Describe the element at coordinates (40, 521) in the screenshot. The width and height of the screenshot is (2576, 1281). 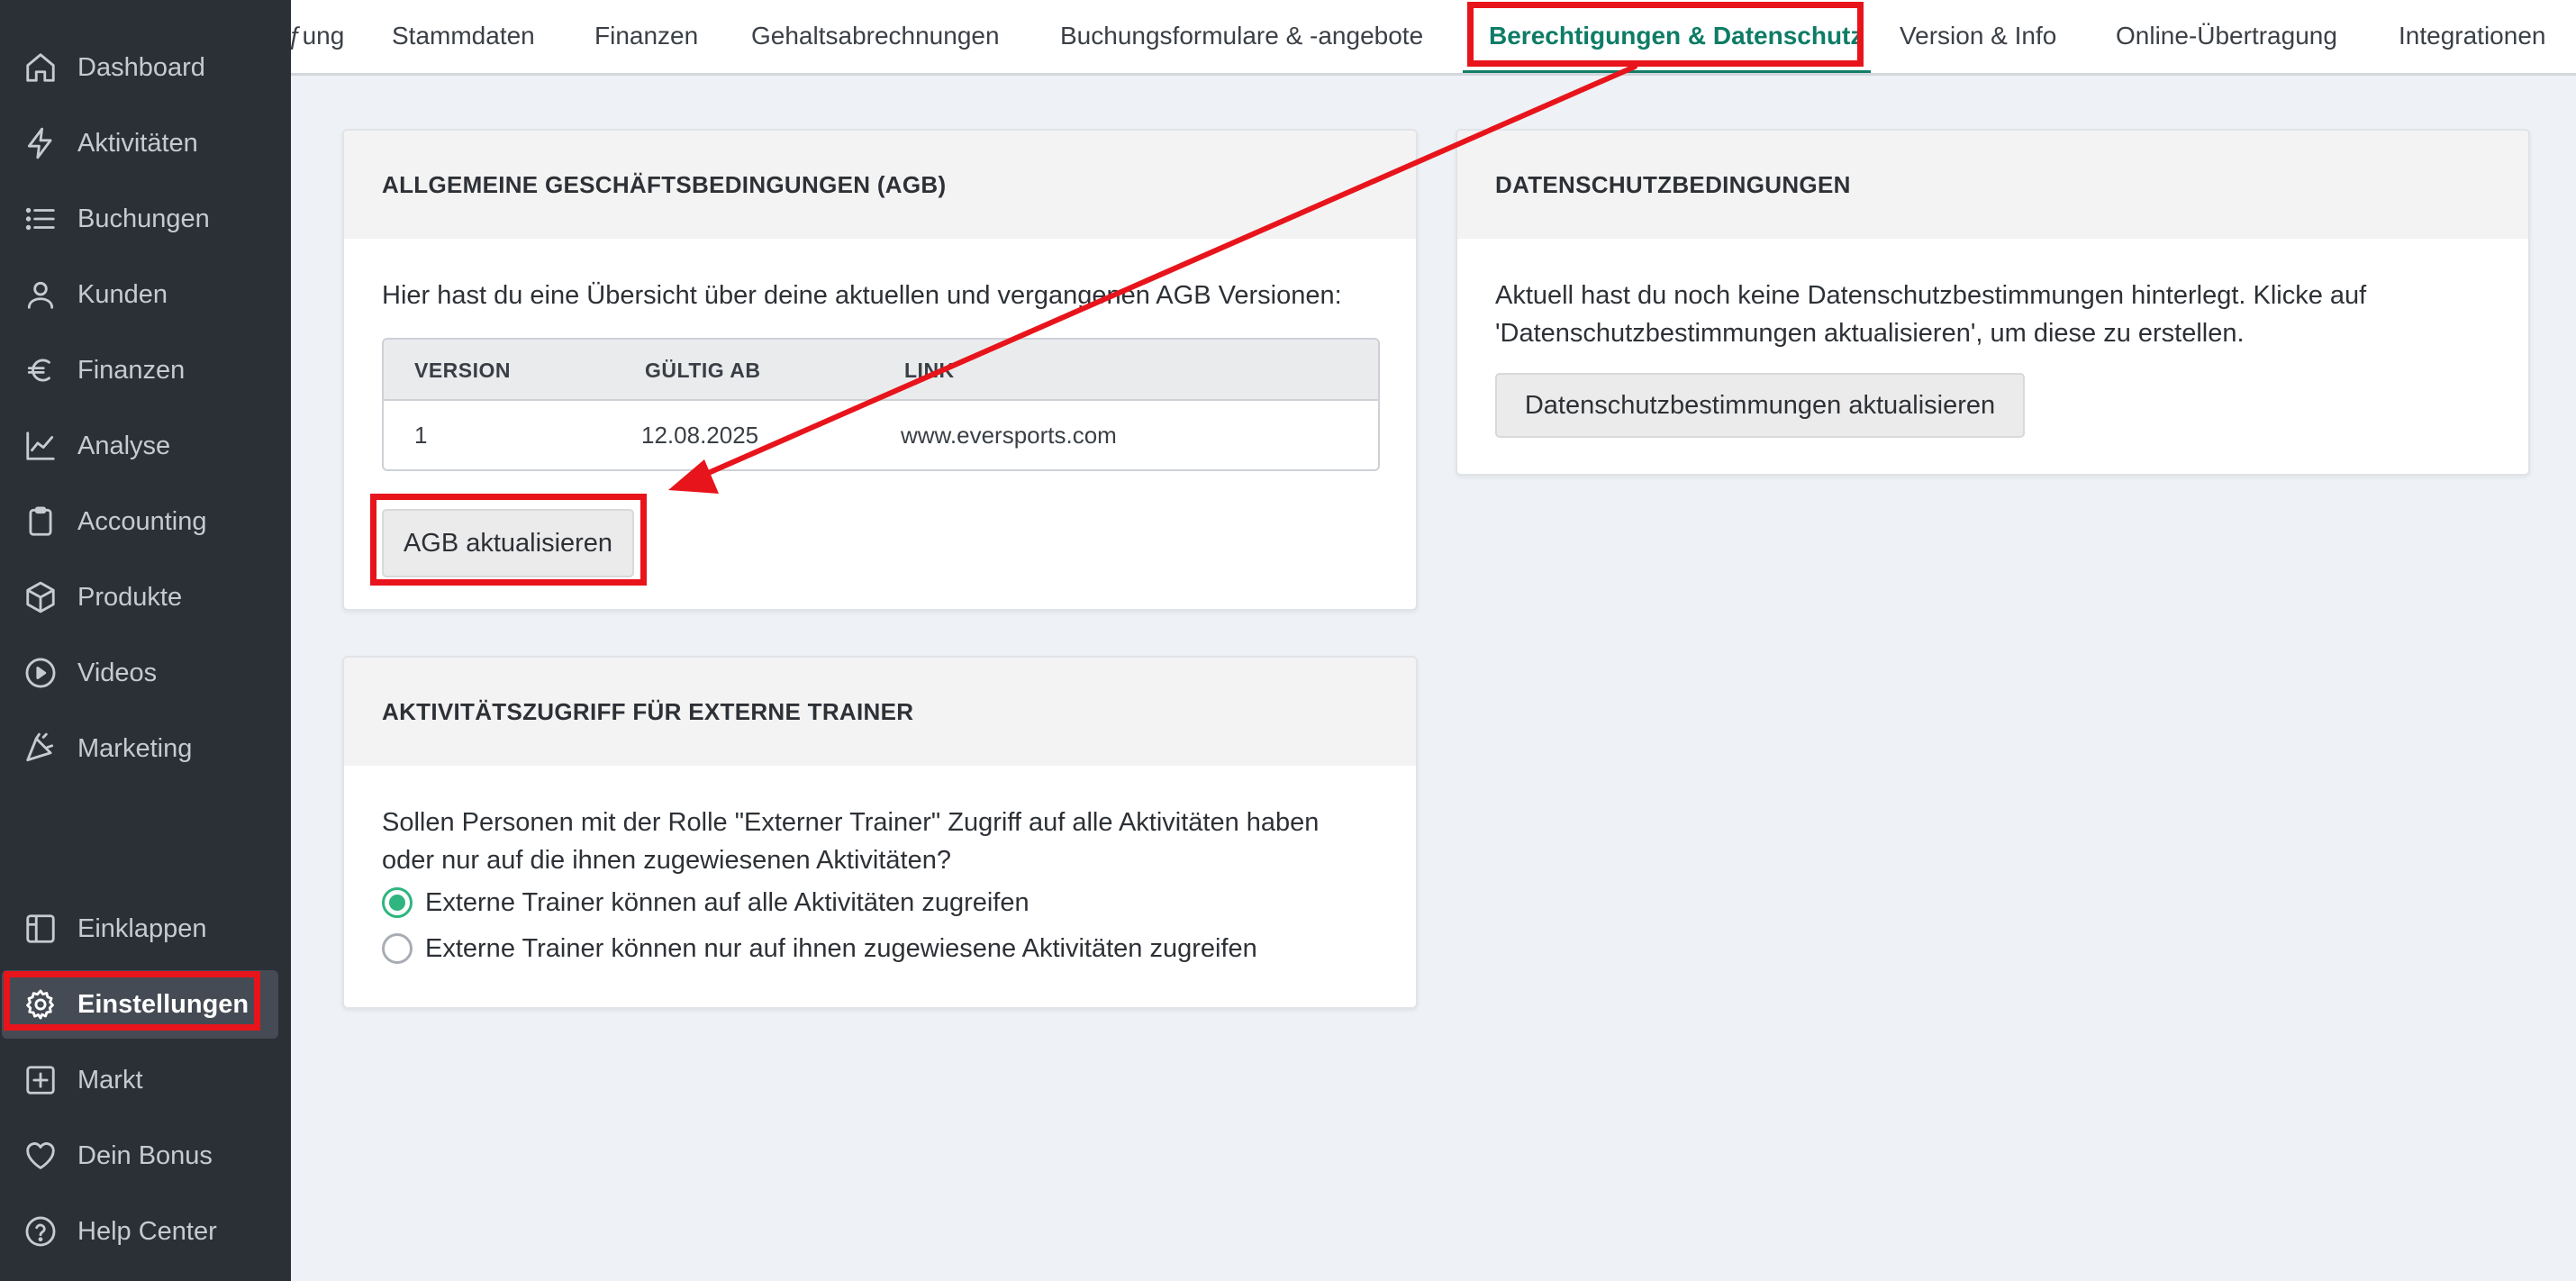
I see `clipboard-icon` at that location.